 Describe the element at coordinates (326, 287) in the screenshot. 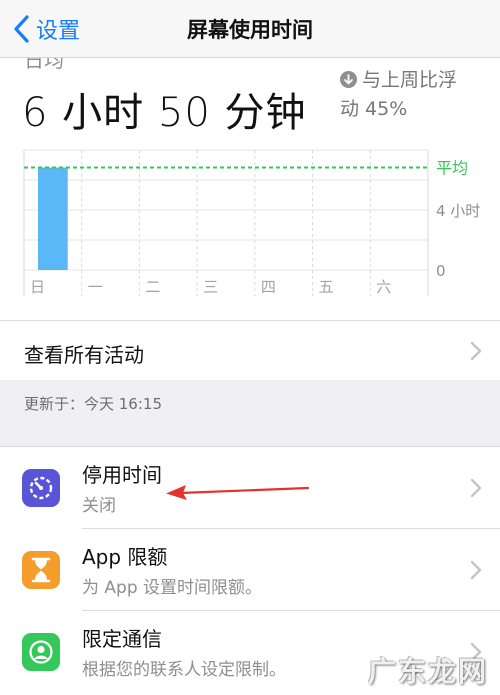

I see `x-tick-label: 五` at that location.